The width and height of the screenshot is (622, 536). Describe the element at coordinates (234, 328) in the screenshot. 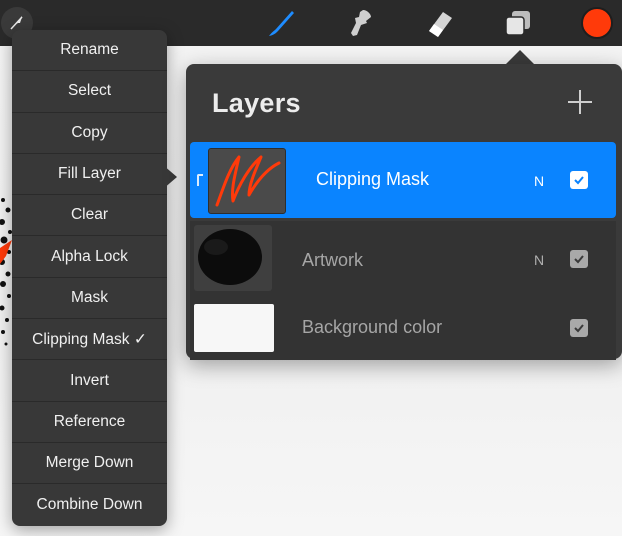

I see `background-color-swatch` at that location.